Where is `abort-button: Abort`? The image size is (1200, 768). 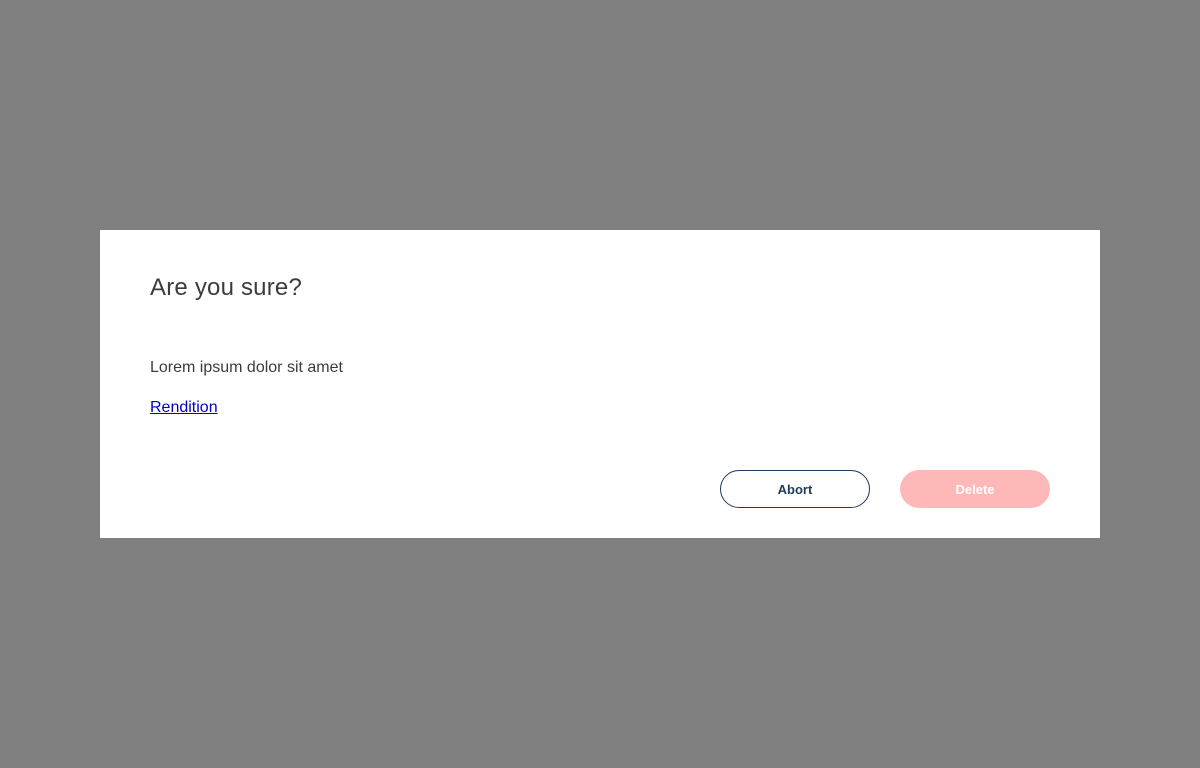
abort-button: Abort is located at coordinates (795, 489).